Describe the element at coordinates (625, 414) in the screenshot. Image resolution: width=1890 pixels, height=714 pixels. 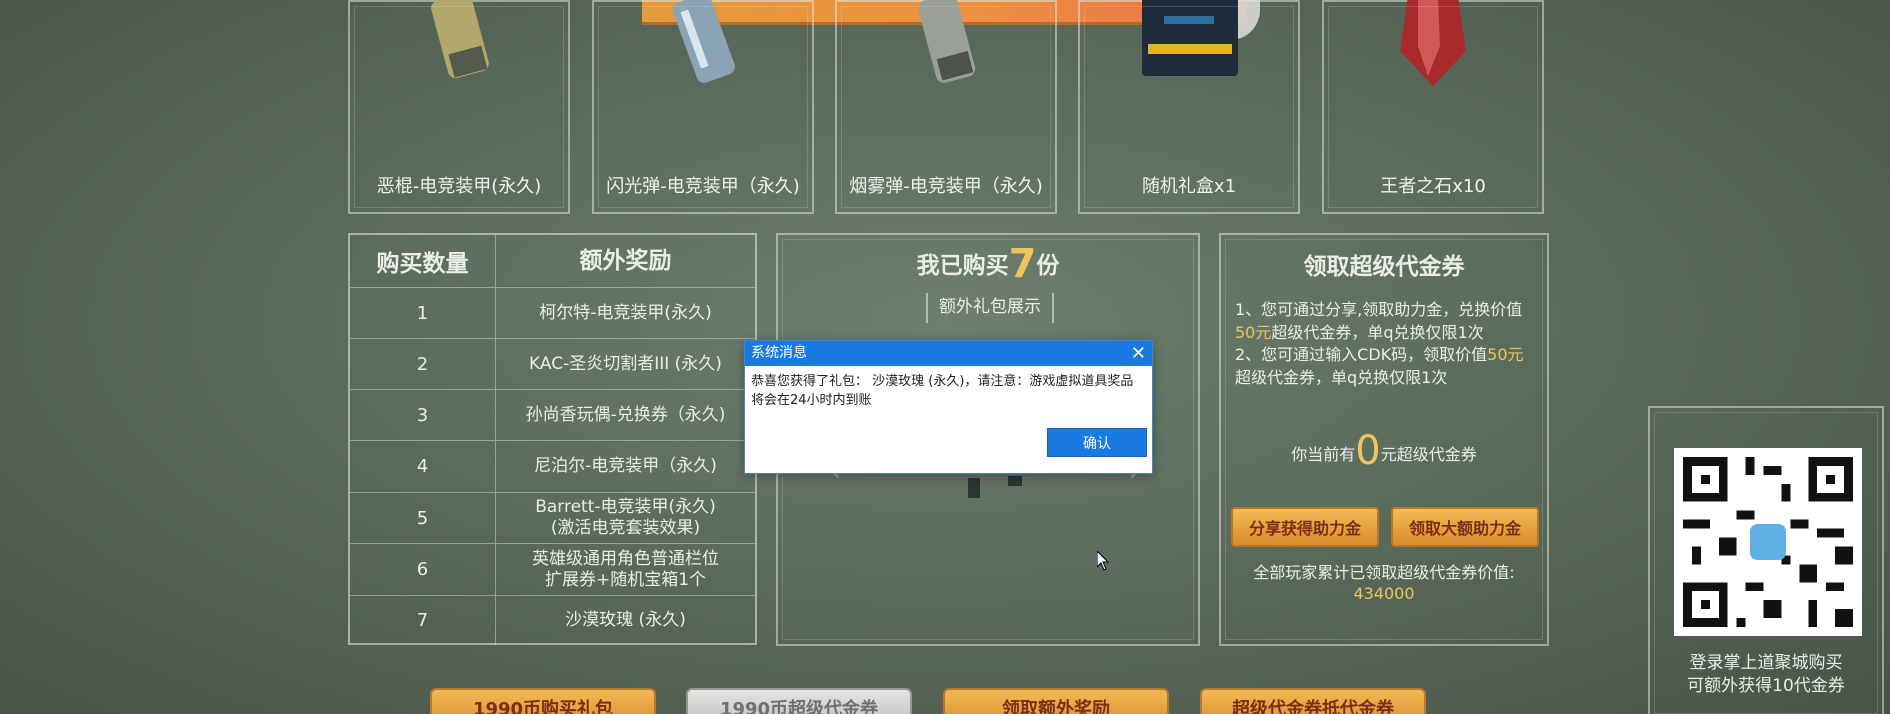
I see `row-reward: 孙尚香玩偶-兑换券（永久)` at that location.